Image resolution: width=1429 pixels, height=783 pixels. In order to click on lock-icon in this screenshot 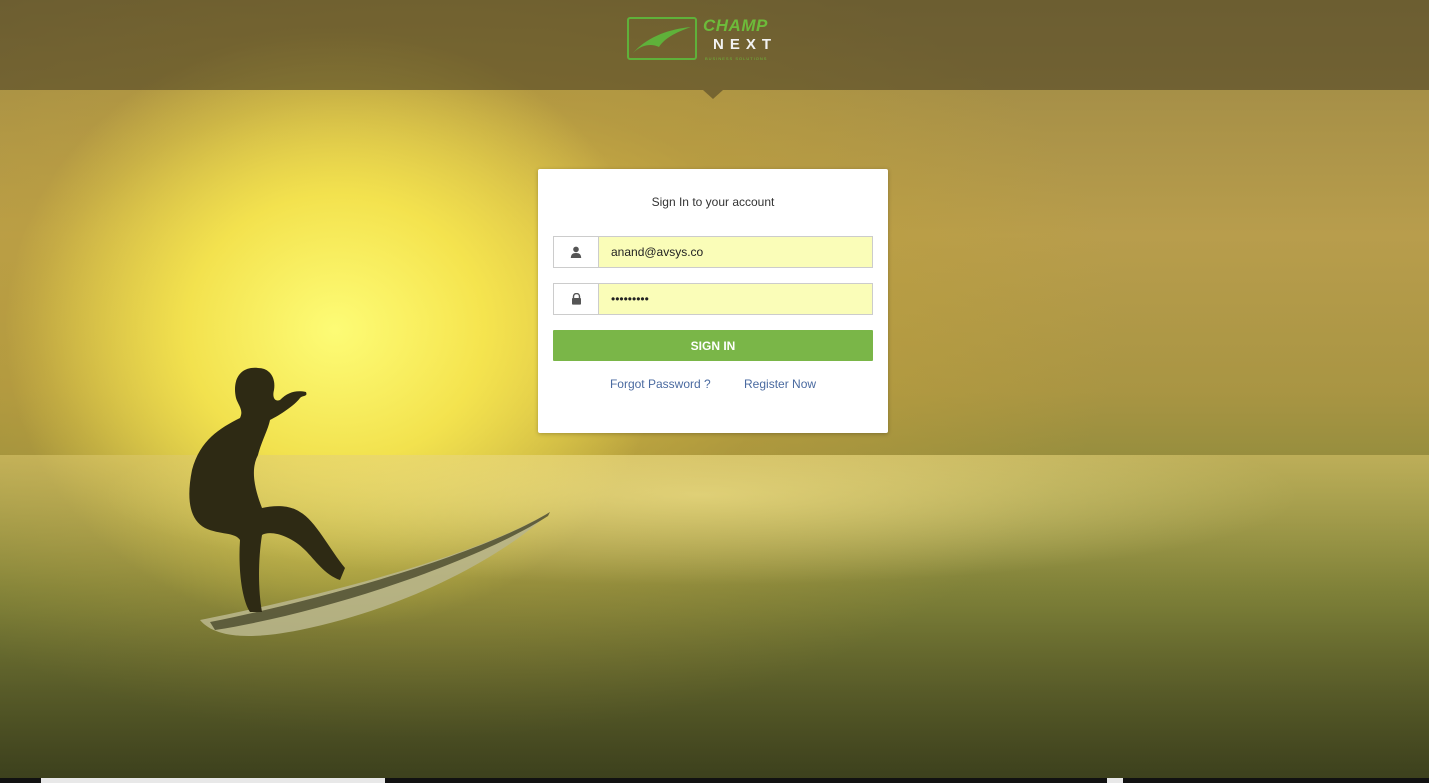, I will do `click(576, 299)`.